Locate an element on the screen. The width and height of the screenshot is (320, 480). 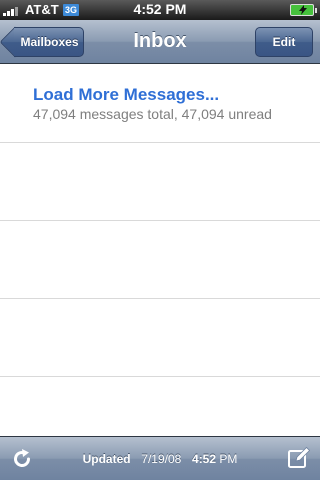
status-time: 4:52 PM is located at coordinates (160, 9).